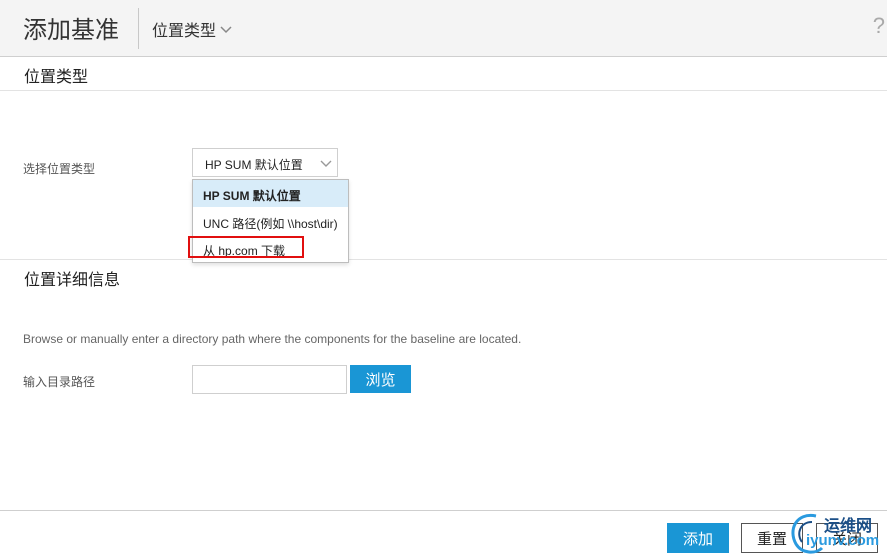 This screenshot has width=887, height=558. I want to click on page-title: 添加基准, so click(71, 30).